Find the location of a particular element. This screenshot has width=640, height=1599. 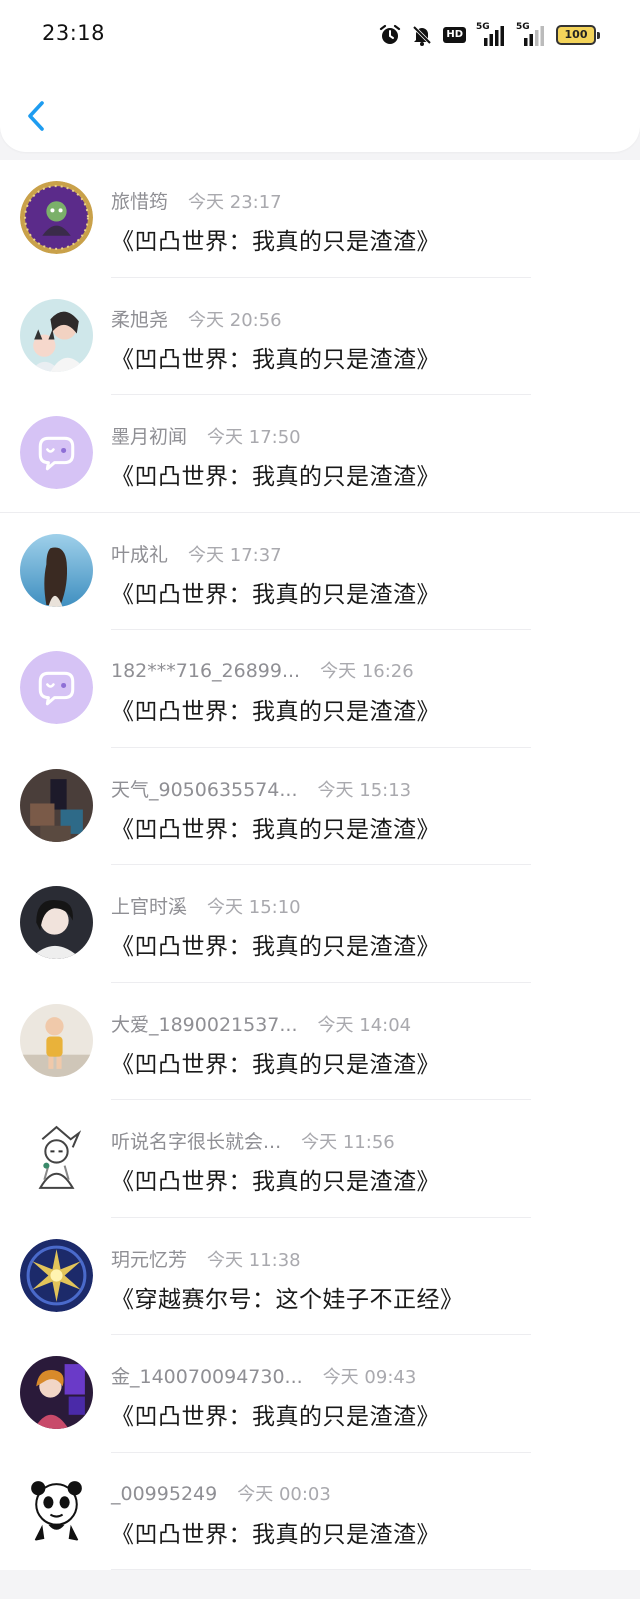

message-meta: 金_140070094730... 今天 09:43 is located at coordinates (263, 1376).